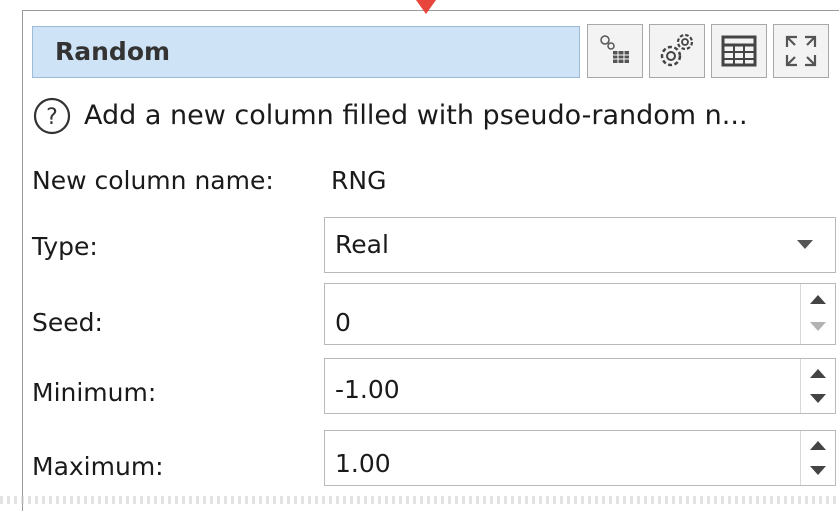 The height and width of the screenshot is (511, 839). I want to click on minimum-value: -1.00, so click(367, 389).